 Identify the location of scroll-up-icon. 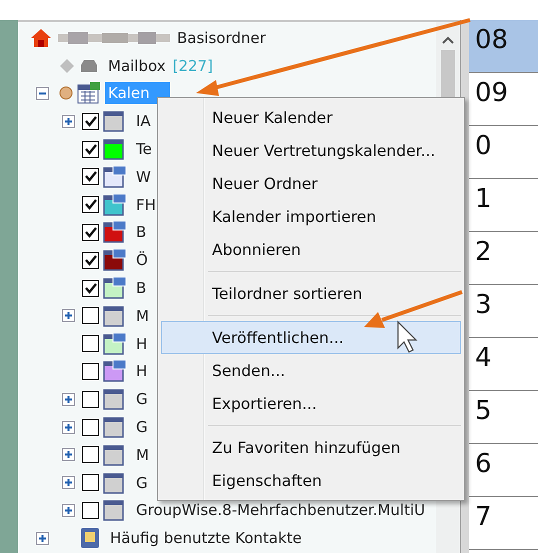
(448, 40).